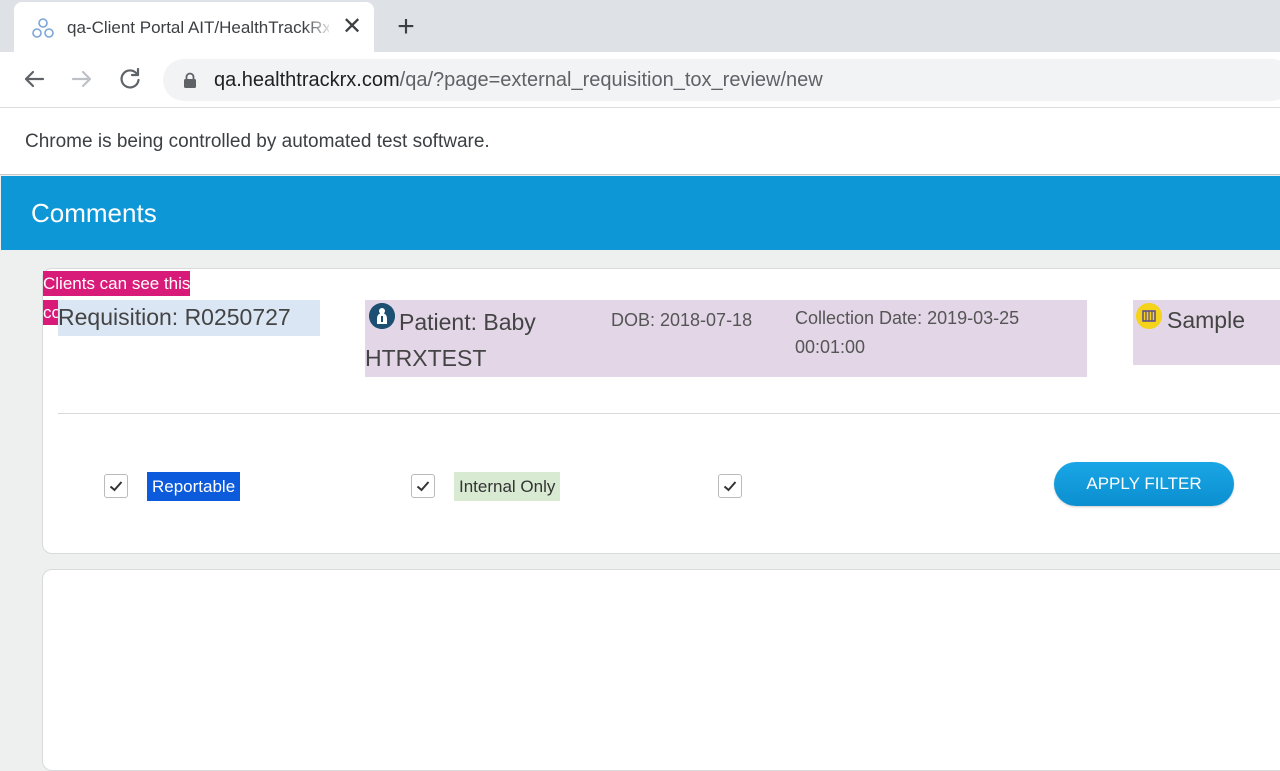 The height and width of the screenshot is (771, 1280). Describe the element at coordinates (352, 27) in the screenshot. I see `close-tab-icon: ✕` at that location.